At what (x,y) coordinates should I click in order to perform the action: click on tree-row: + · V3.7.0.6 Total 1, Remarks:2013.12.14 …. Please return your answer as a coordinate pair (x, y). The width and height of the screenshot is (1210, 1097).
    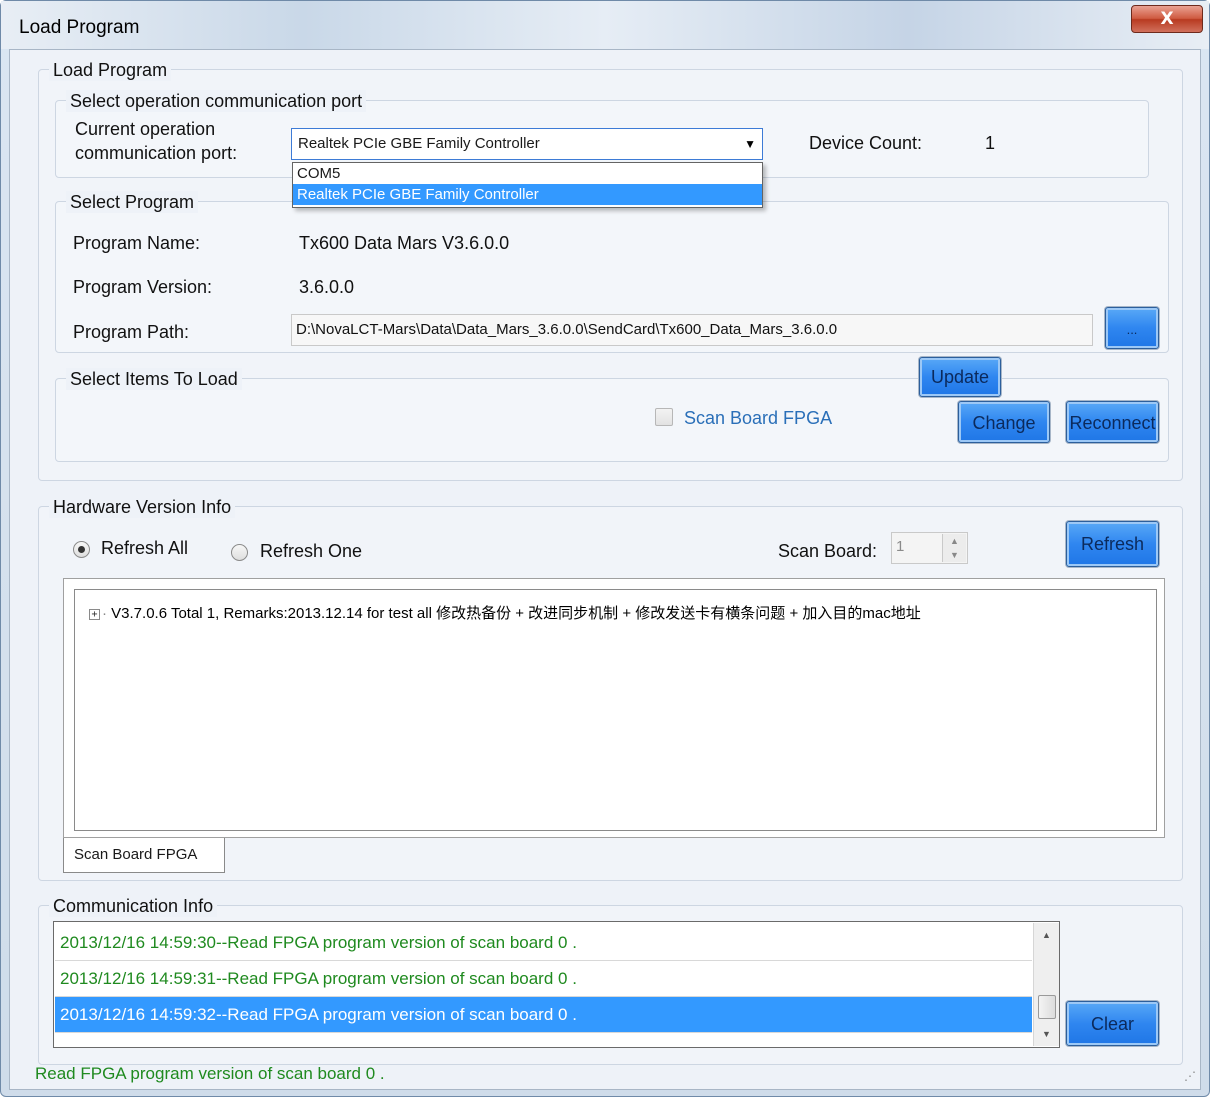
    Looking at the image, I should click on (505, 612).